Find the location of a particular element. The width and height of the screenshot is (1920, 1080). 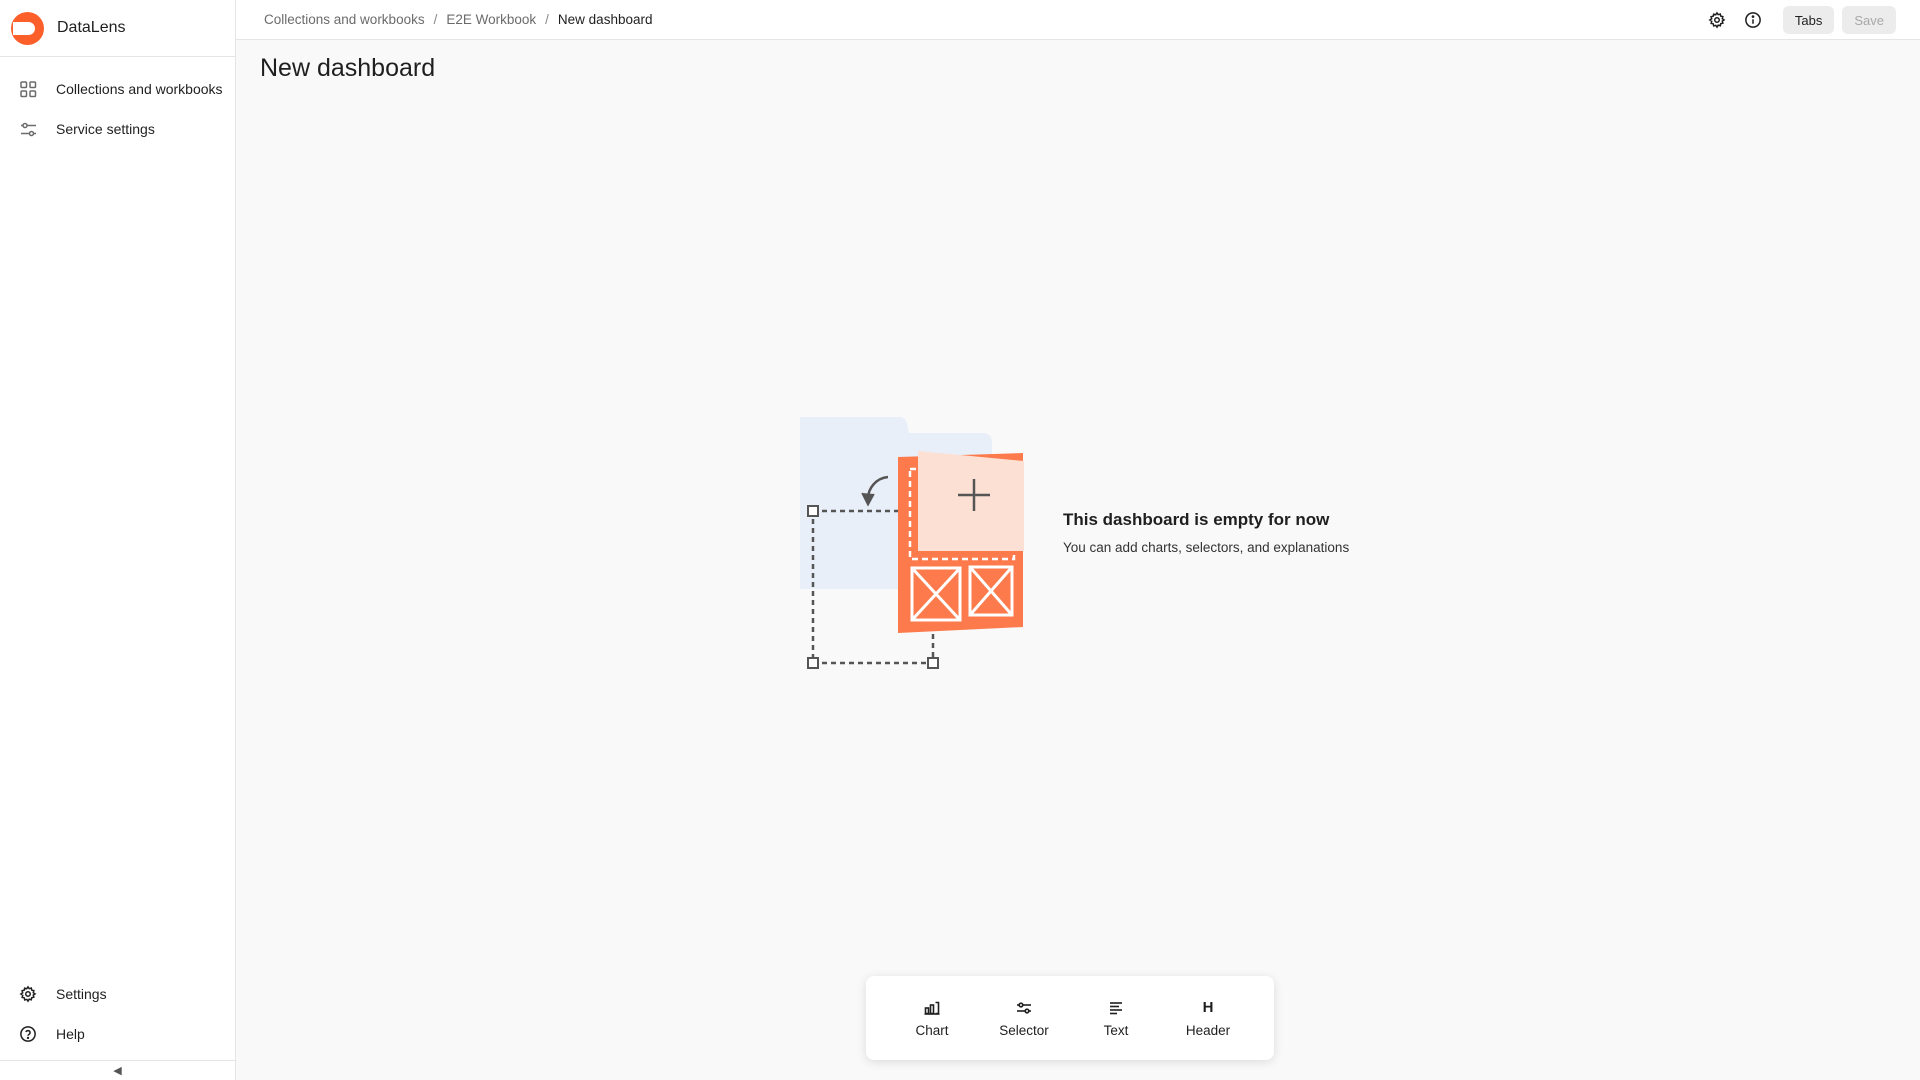

tabs-button: Tabs is located at coordinates (1808, 20).